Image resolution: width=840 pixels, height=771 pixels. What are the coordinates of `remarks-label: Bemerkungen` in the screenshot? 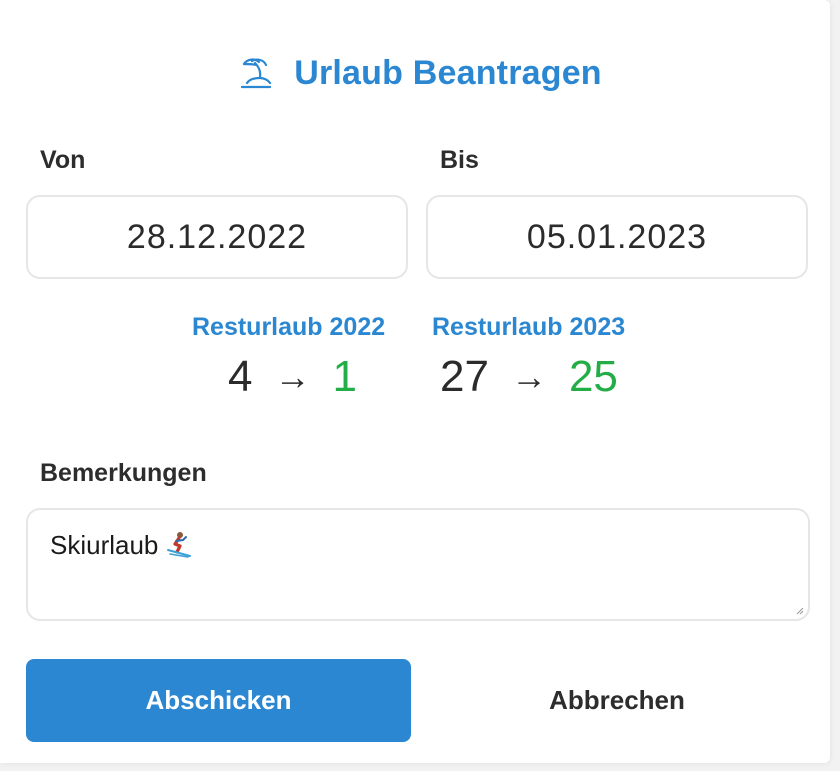 It's located at (123, 473).